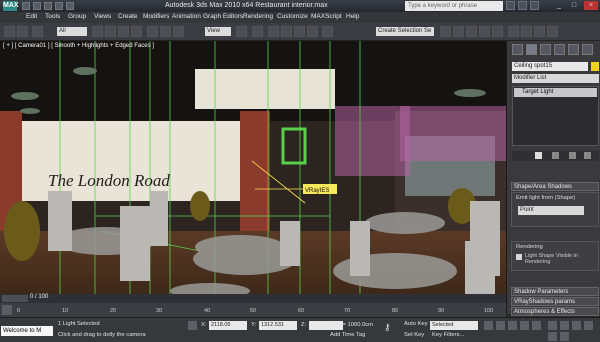 The image size is (600, 342). I want to click on percent-snap-icon, so click(299, 31).